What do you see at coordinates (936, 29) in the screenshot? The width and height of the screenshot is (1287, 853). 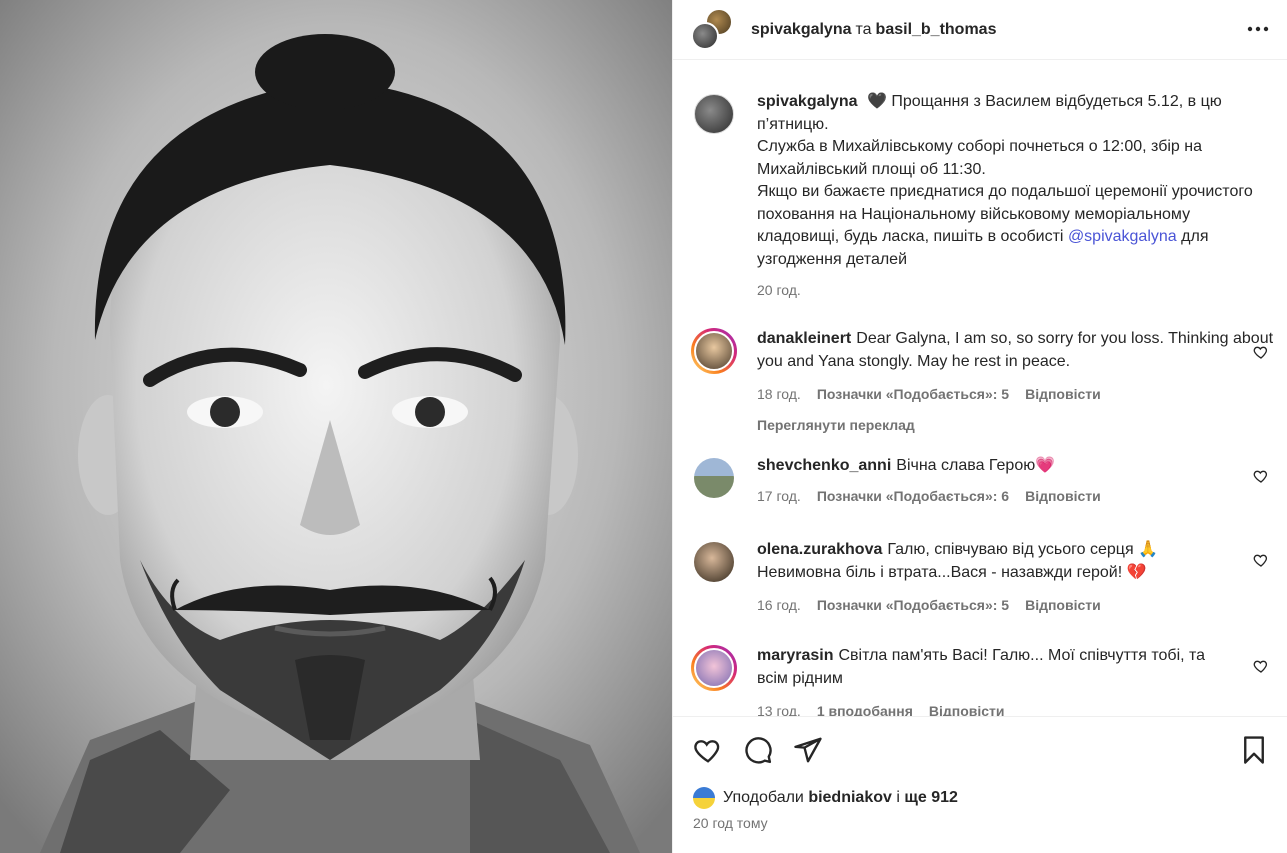 I see `coauthor-link: basil_b_thomas` at bounding box center [936, 29].